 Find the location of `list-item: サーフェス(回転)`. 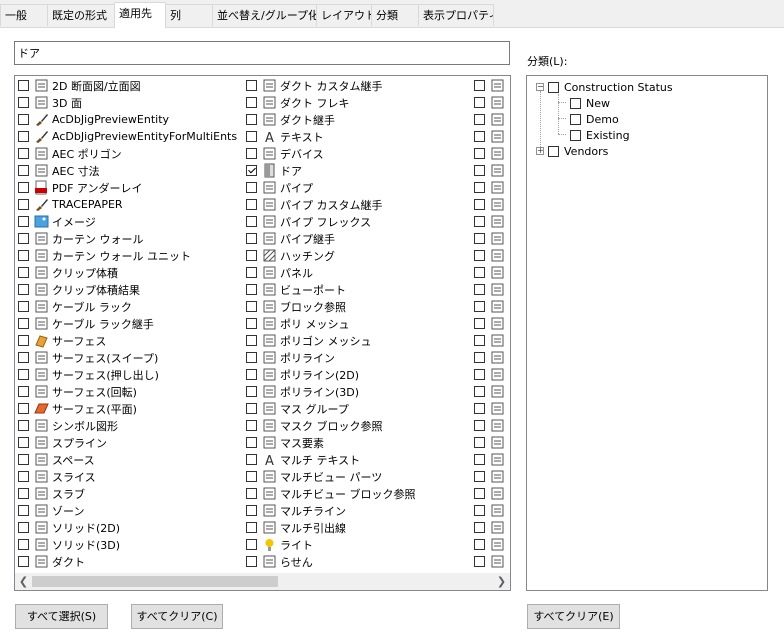

list-item: サーフェス(回転) is located at coordinates (132, 391).